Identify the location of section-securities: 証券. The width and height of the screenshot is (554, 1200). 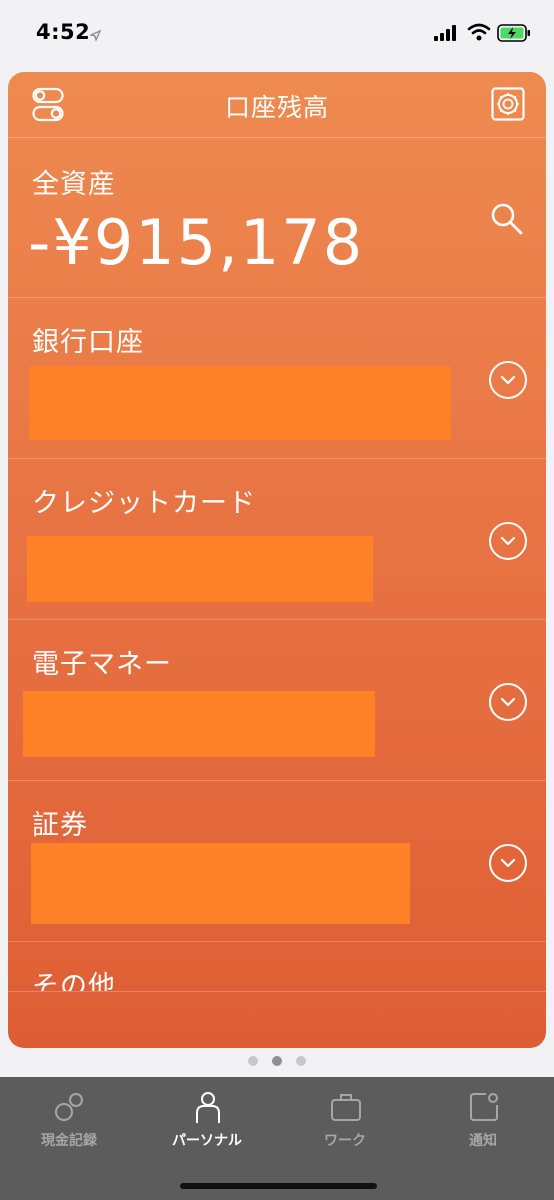
(277, 861).